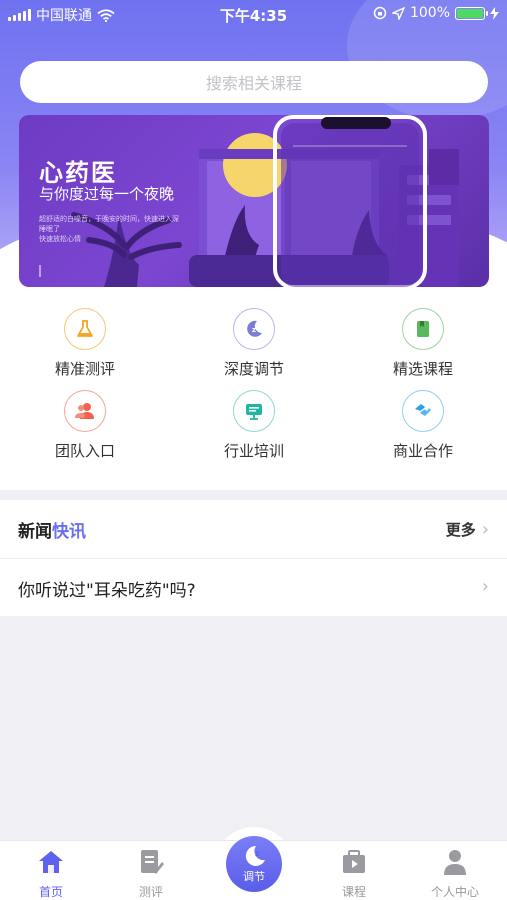 The height and width of the screenshot is (900, 507). I want to click on tab-profile: 个人中心, so click(455, 873).